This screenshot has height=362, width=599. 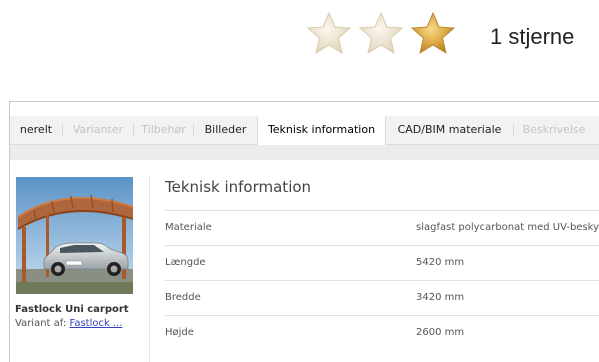 I want to click on table-row: Højde 2600 mm, so click(x=382, y=332).